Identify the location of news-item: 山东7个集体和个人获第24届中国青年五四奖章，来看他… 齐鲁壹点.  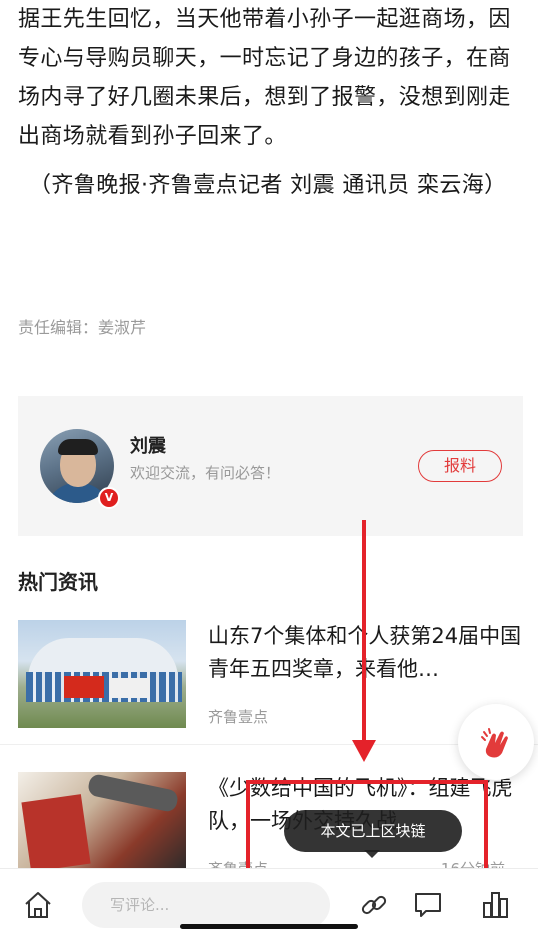
(270, 674).